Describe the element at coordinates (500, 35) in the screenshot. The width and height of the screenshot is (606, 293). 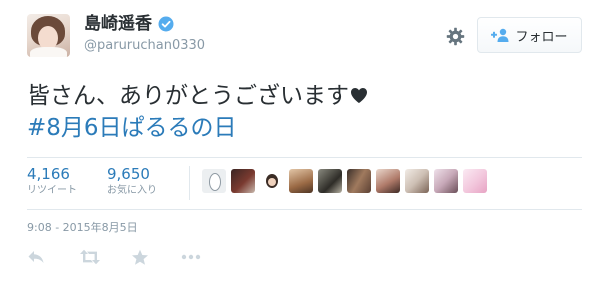
I see `follow-person-icon` at that location.